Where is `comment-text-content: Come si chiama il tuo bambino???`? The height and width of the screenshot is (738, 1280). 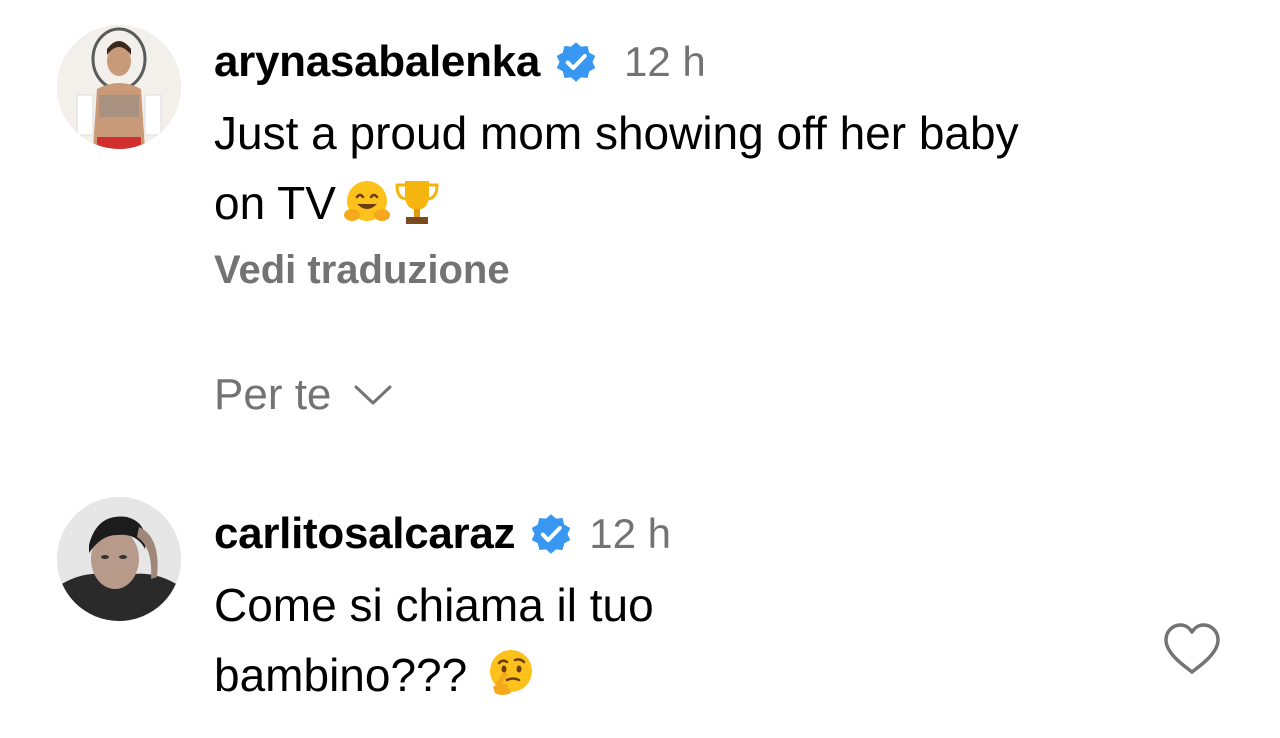
comment-text-content: Come si chiama il tuo bambino??? is located at coordinates (434, 640).